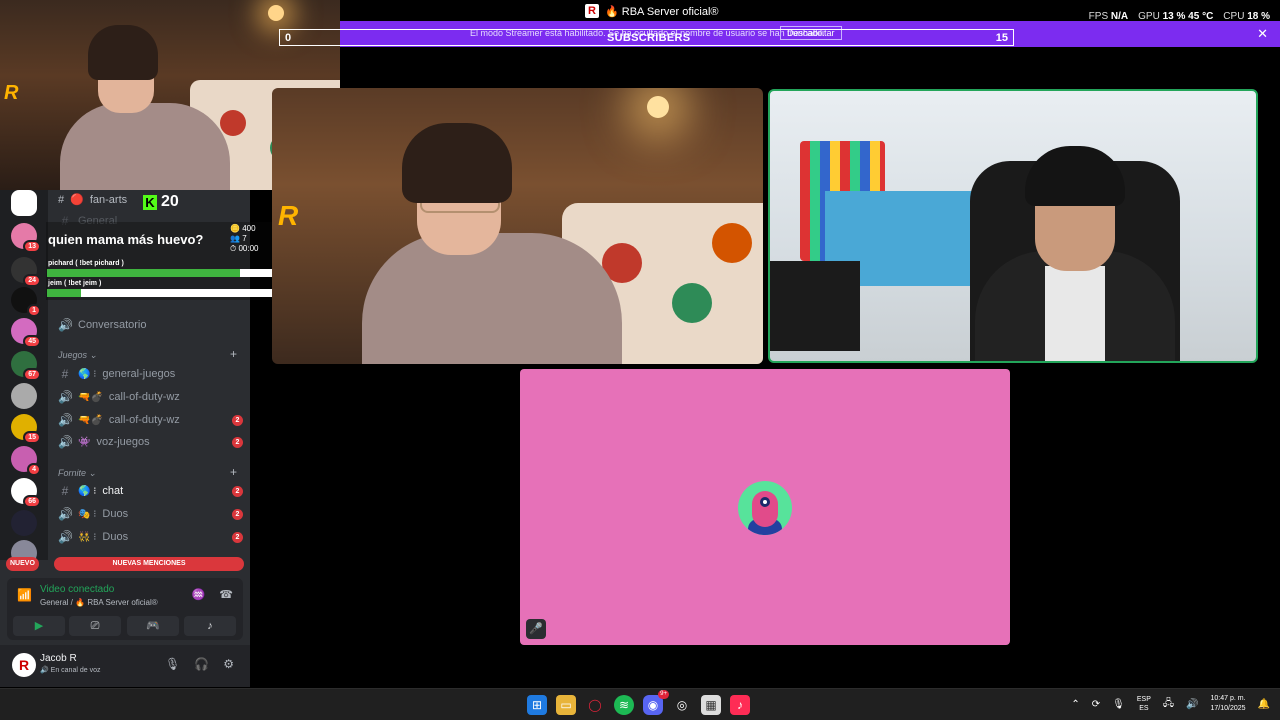 The image size is (1280, 720). Describe the element at coordinates (1144, 704) in the screenshot. I see `language-indicator: ESP ES` at that location.